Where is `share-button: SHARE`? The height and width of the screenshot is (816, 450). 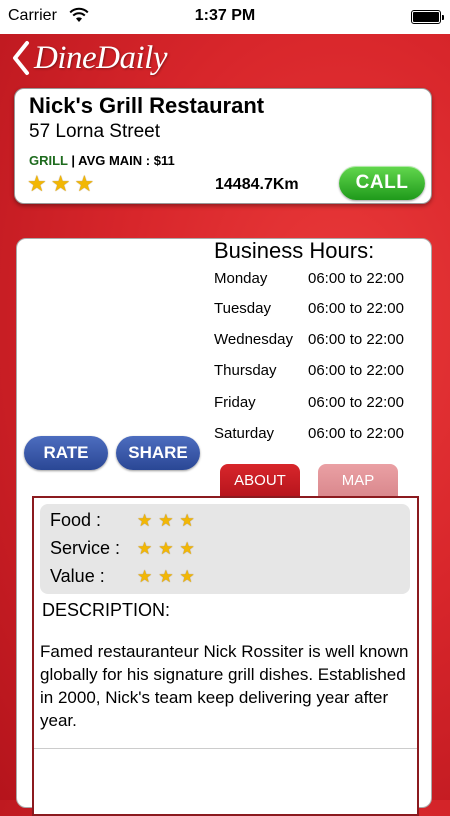 share-button: SHARE is located at coordinates (158, 453).